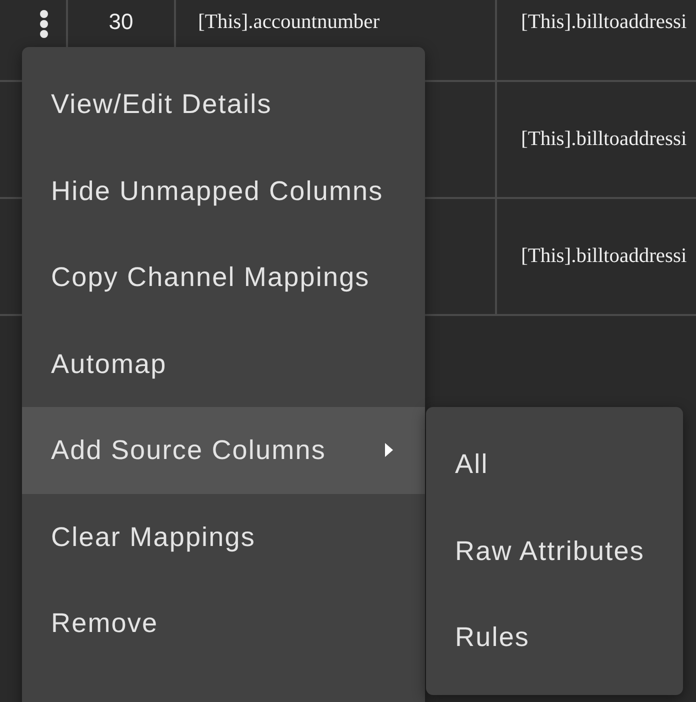 The width and height of the screenshot is (696, 702). Describe the element at coordinates (121, 22) in the screenshot. I see `table-cell-text: 30` at that location.